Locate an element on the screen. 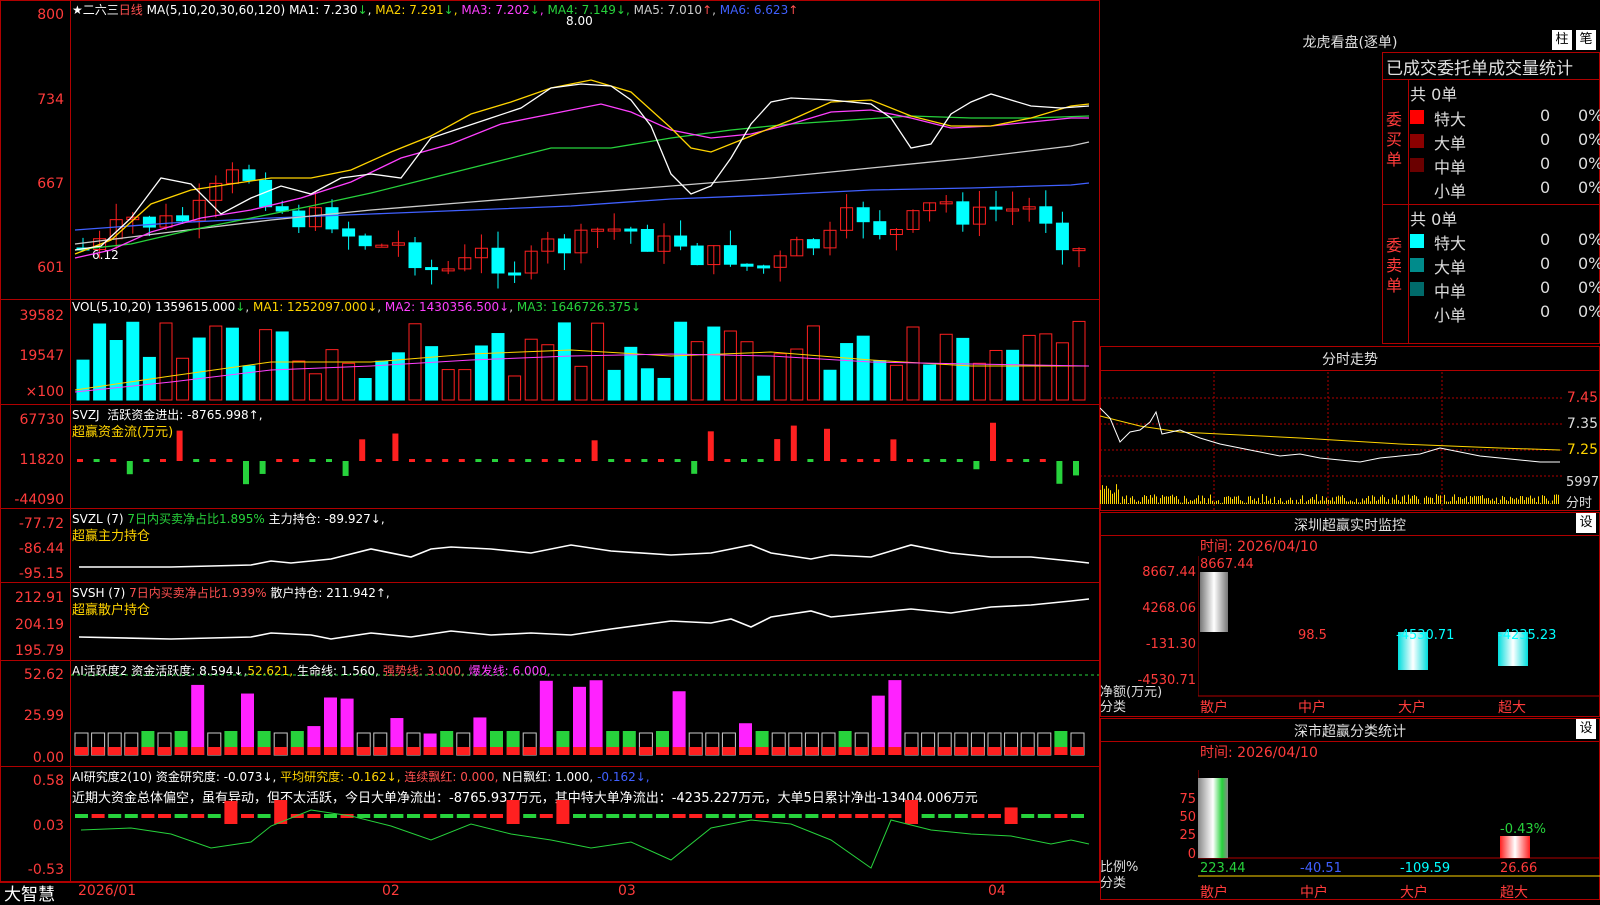 The image size is (1600, 905). stock-name: 二六三 is located at coordinates (101, 10).